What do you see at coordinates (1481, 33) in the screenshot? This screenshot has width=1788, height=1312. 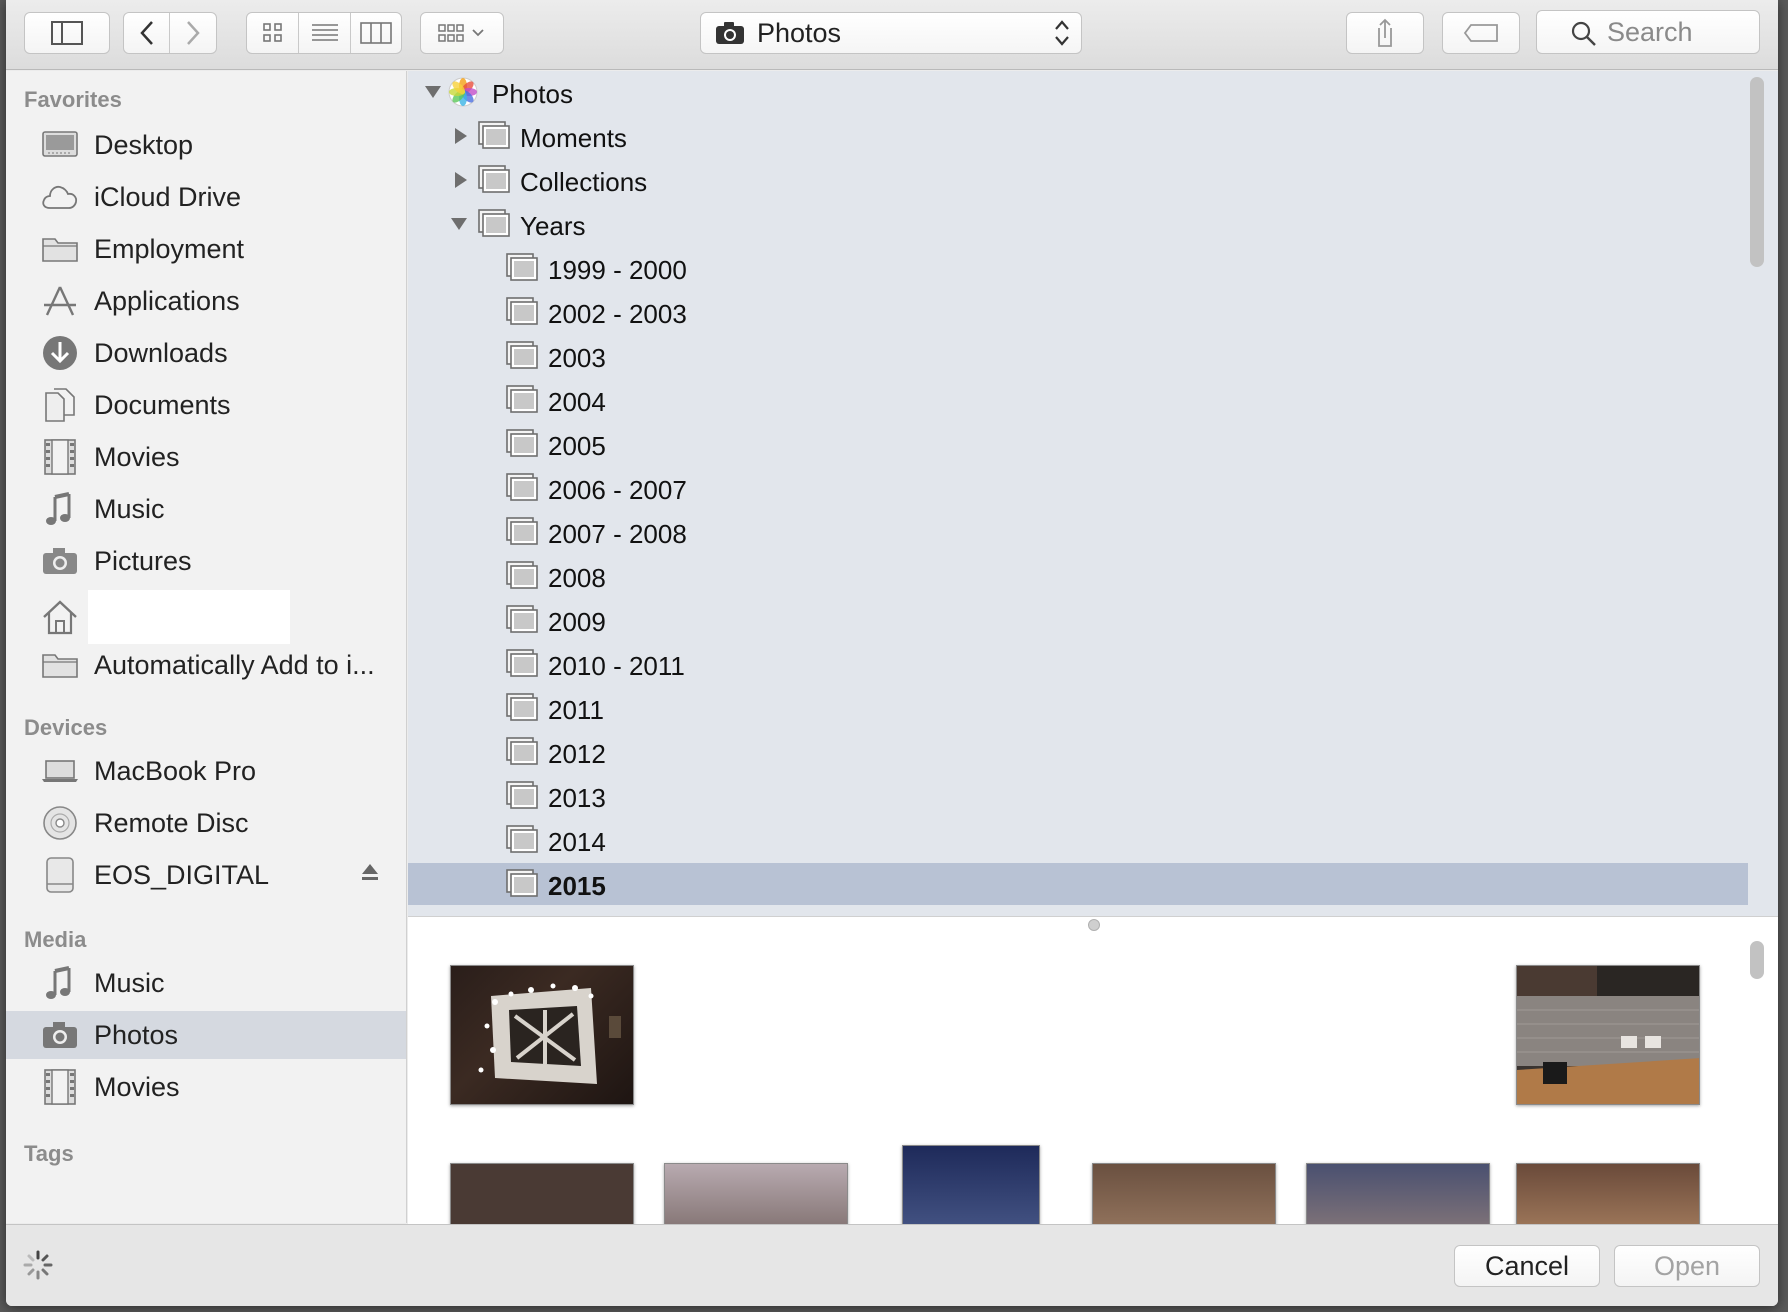 I see `tags-button` at bounding box center [1481, 33].